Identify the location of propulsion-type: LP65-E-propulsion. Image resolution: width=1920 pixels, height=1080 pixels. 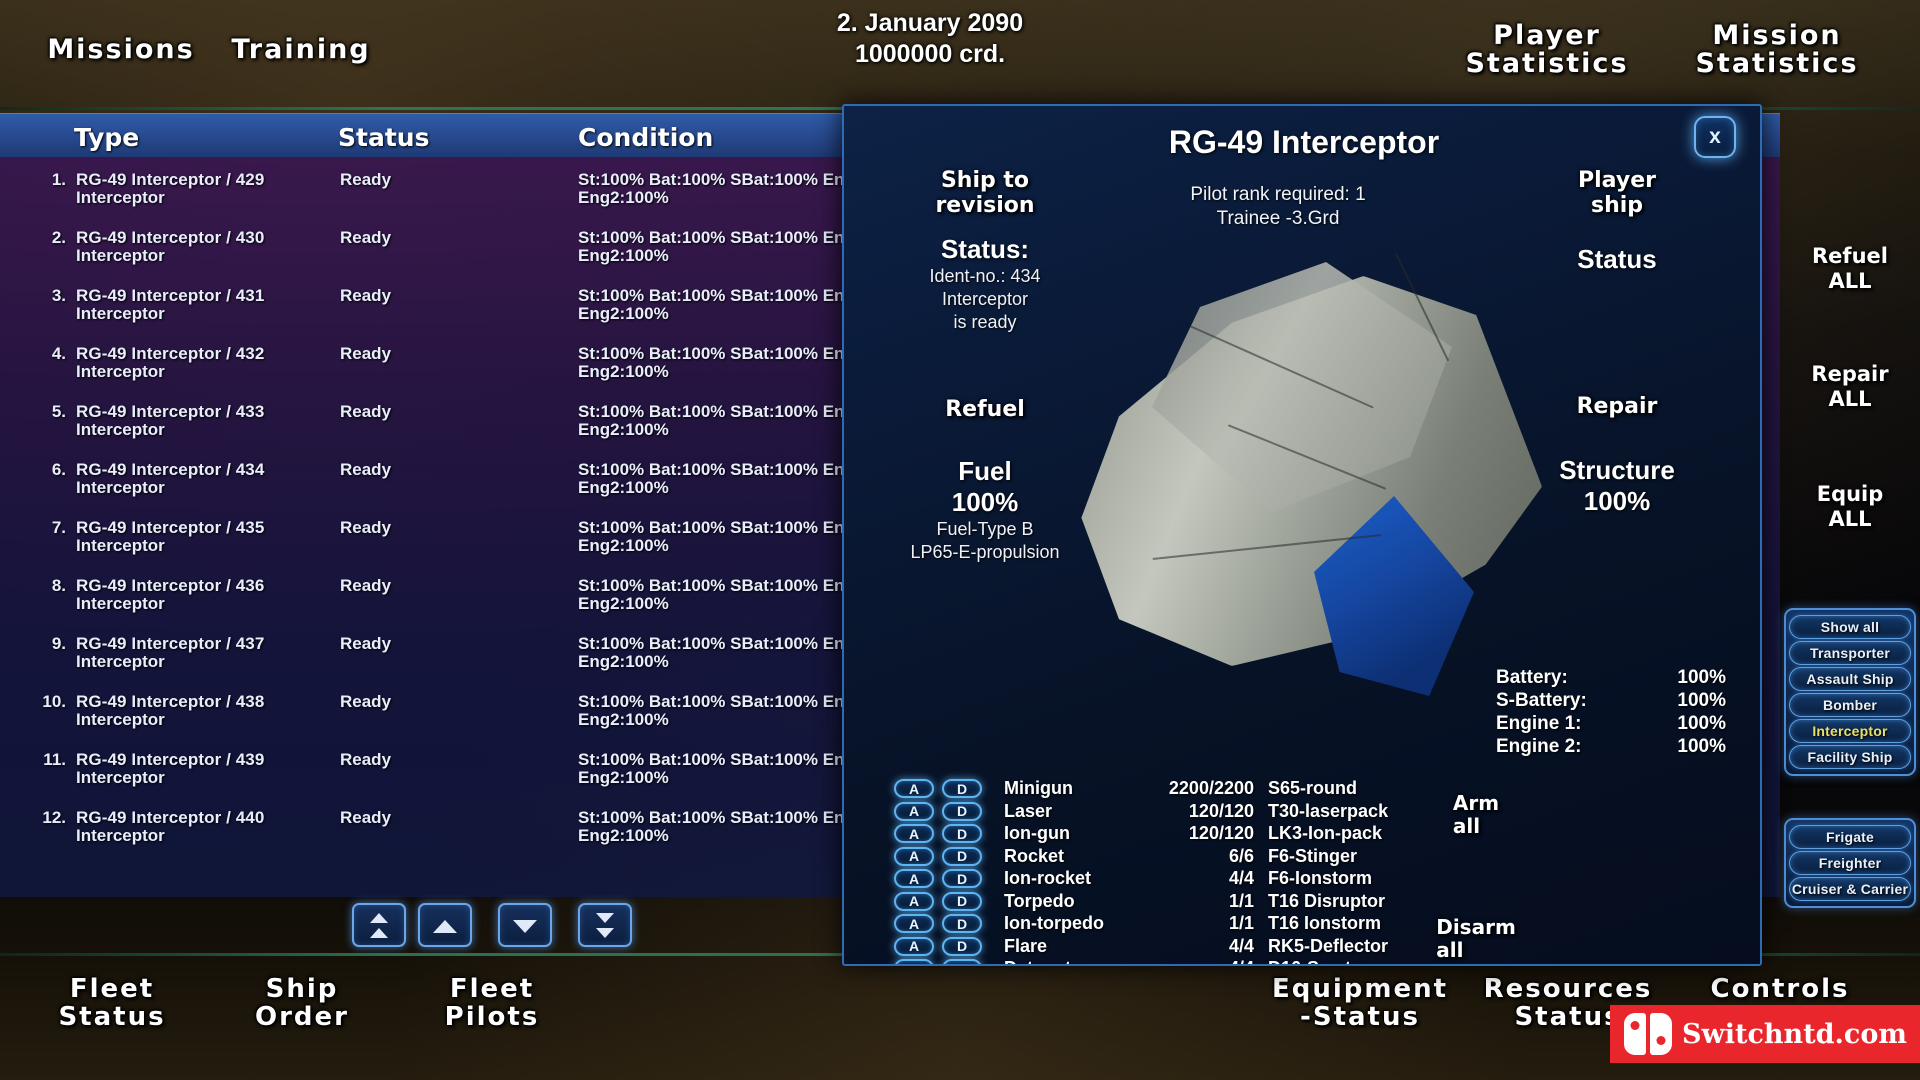
(985, 552).